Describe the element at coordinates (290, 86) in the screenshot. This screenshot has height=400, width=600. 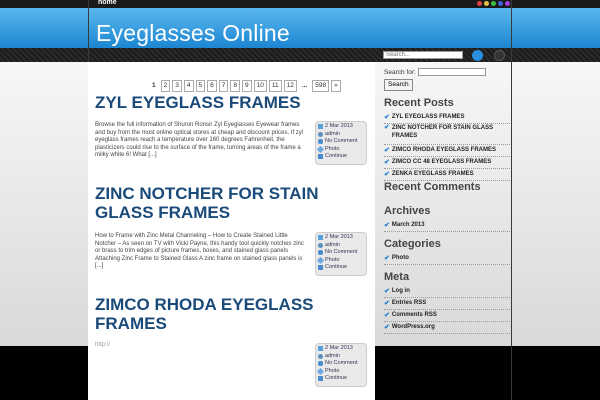
I see `page-link: 12` at that location.